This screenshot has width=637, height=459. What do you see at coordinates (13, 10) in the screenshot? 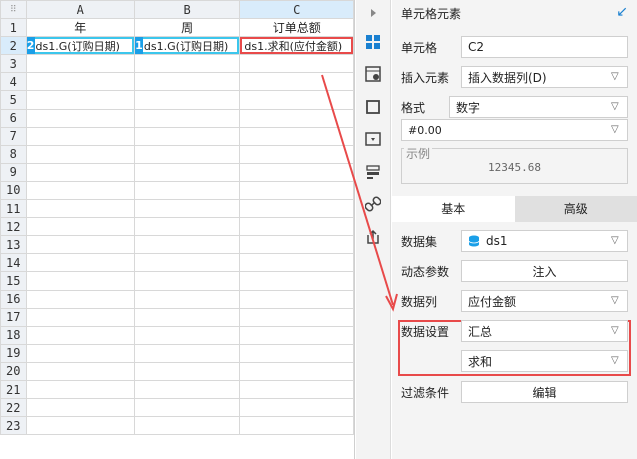
I see `select-all-corner: ⠿` at bounding box center [13, 10].